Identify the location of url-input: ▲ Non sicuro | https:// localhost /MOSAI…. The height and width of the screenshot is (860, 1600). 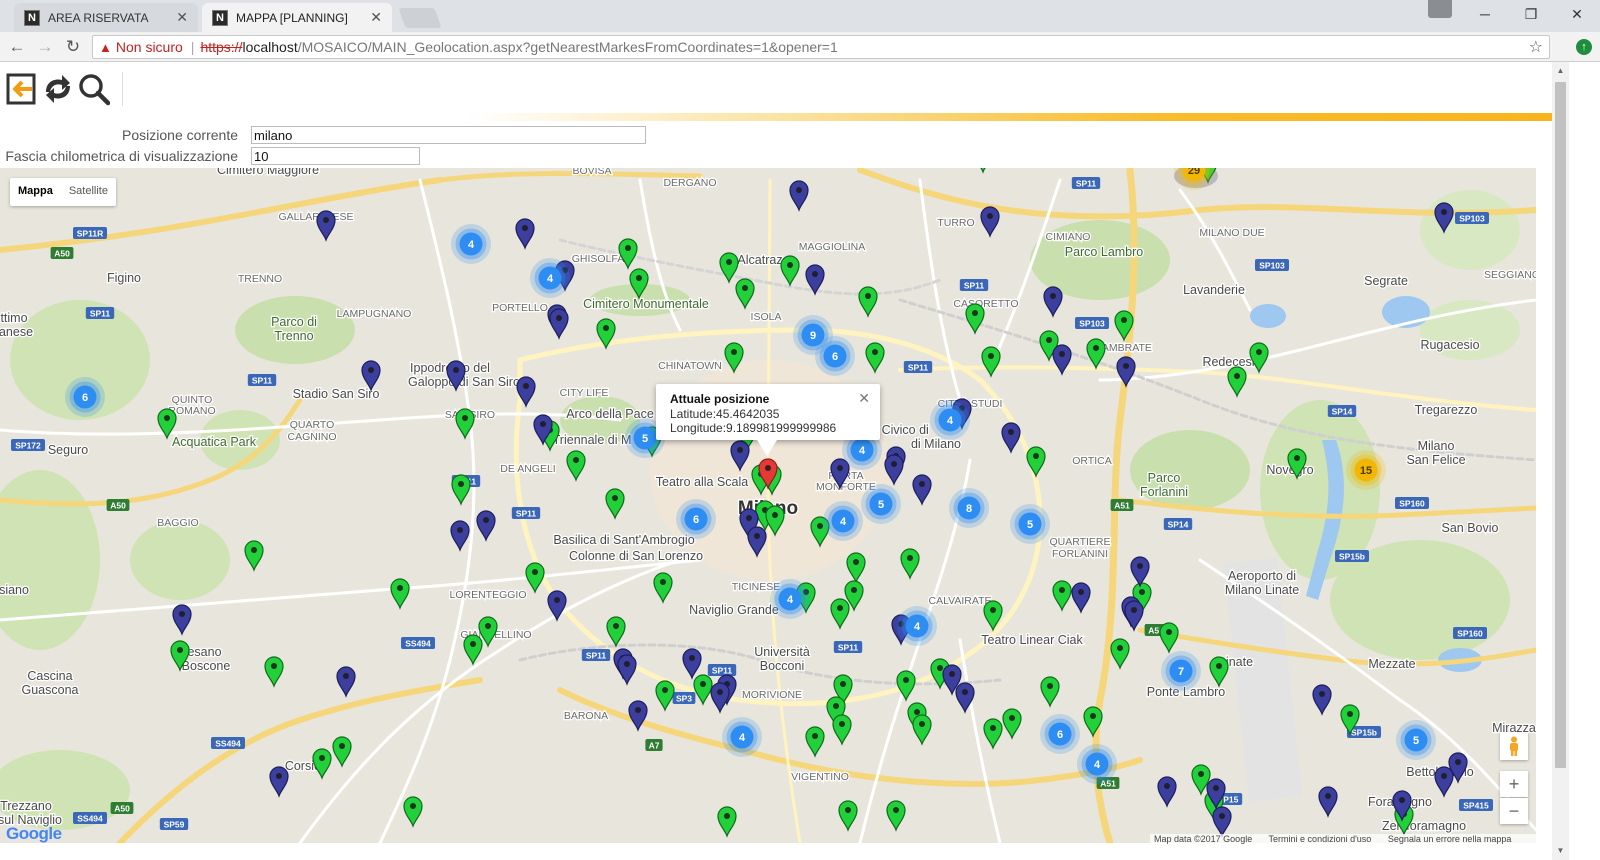
(821, 47).